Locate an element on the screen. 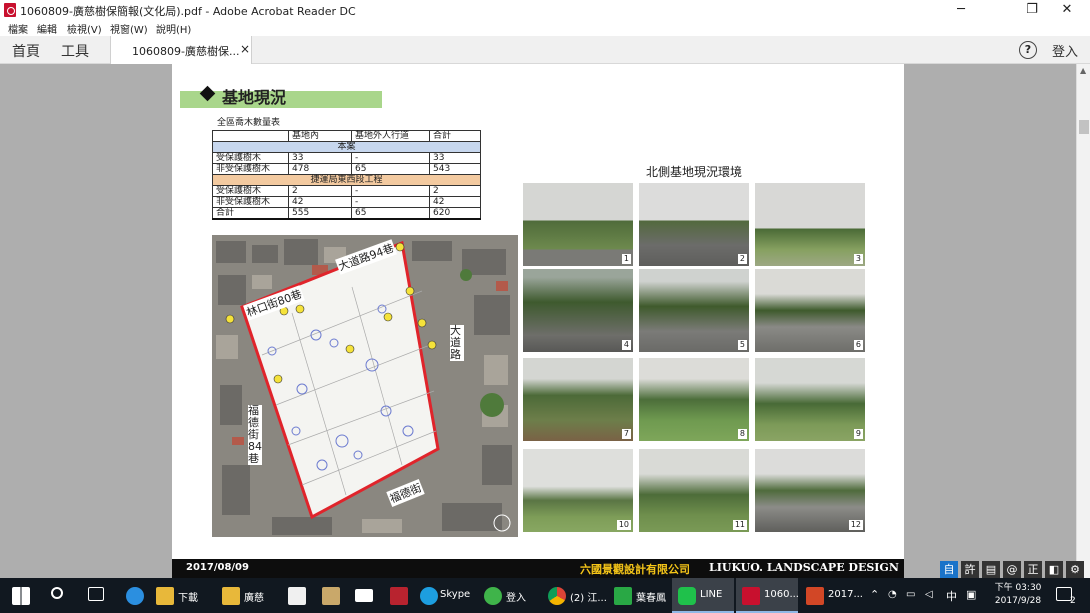 Image resolution: width=1090 pixels, height=613 pixels. ime-panel-icon: ▤ is located at coordinates (991, 570).